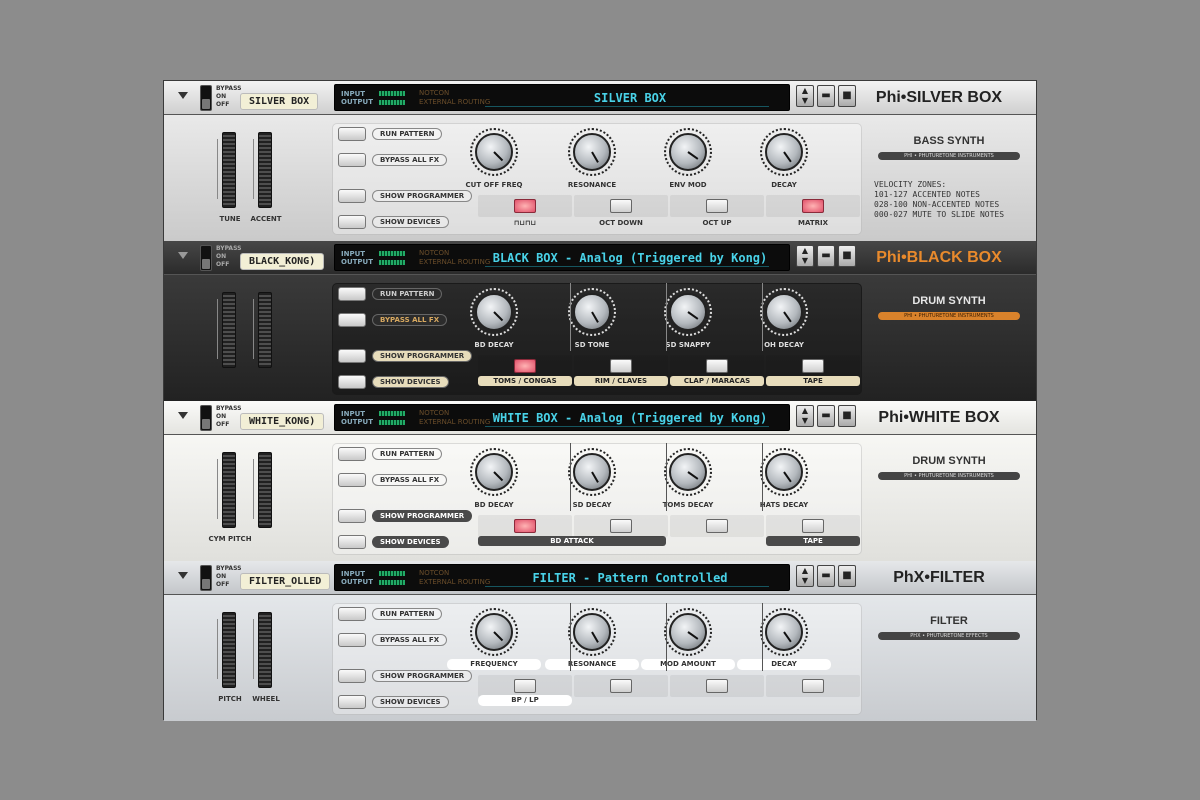 The image size is (1200, 800). Describe the element at coordinates (282, 261) in the screenshot. I see `device-tape-label: BLACK_KONG)` at that location.